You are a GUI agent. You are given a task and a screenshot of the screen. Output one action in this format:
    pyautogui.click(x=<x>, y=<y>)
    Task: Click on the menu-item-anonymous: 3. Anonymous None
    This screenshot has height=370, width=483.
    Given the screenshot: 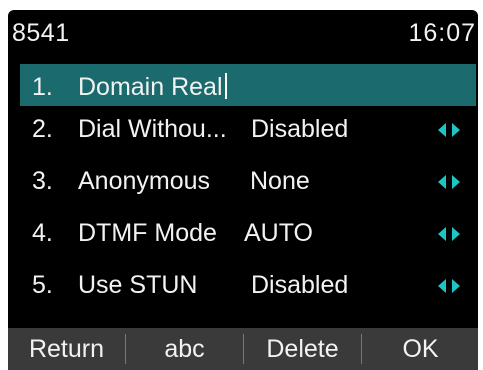 What is the action you would take?
    pyautogui.click(x=248, y=184)
    